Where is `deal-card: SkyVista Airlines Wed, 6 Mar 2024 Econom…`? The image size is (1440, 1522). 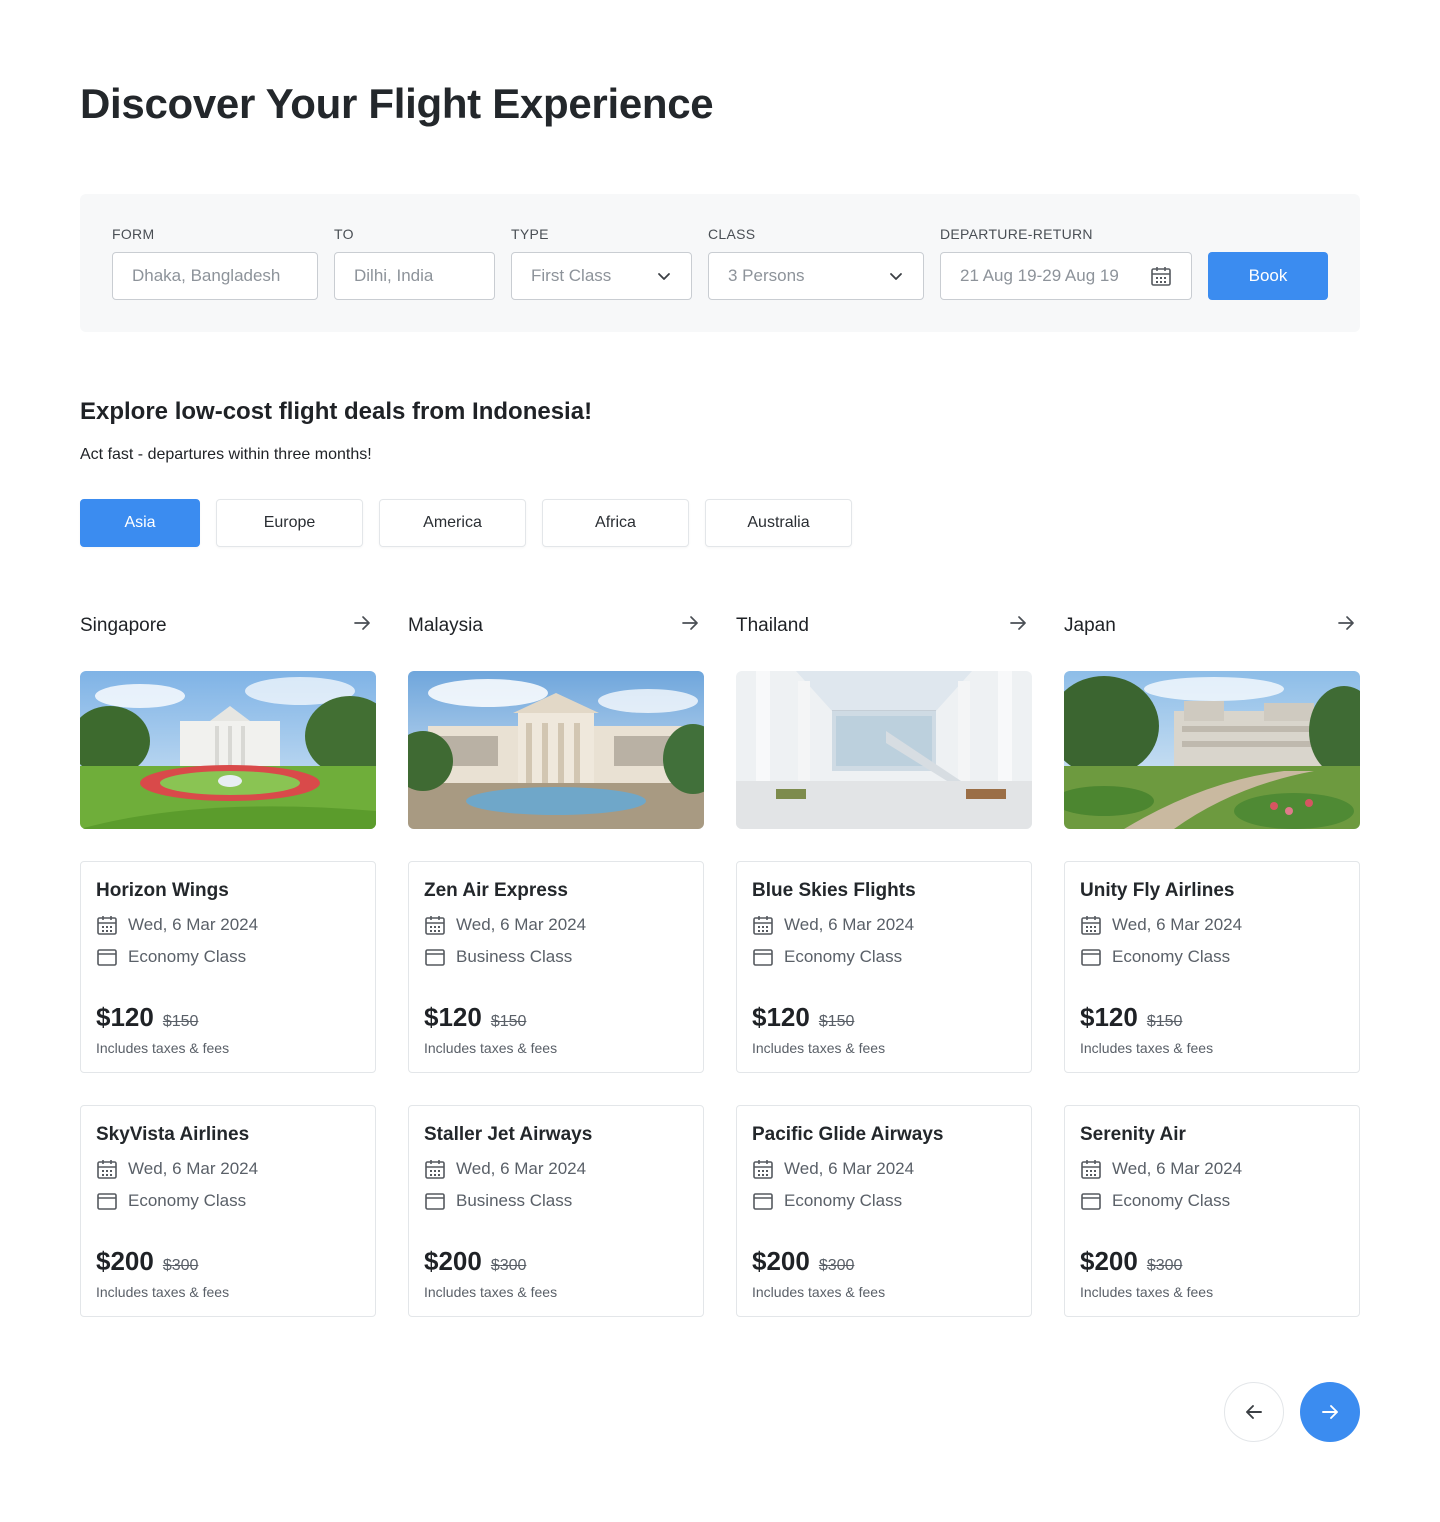 deal-card: SkyVista Airlines Wed, 6 Mar 2024 Econom… is located at coordinates (228, 1211).